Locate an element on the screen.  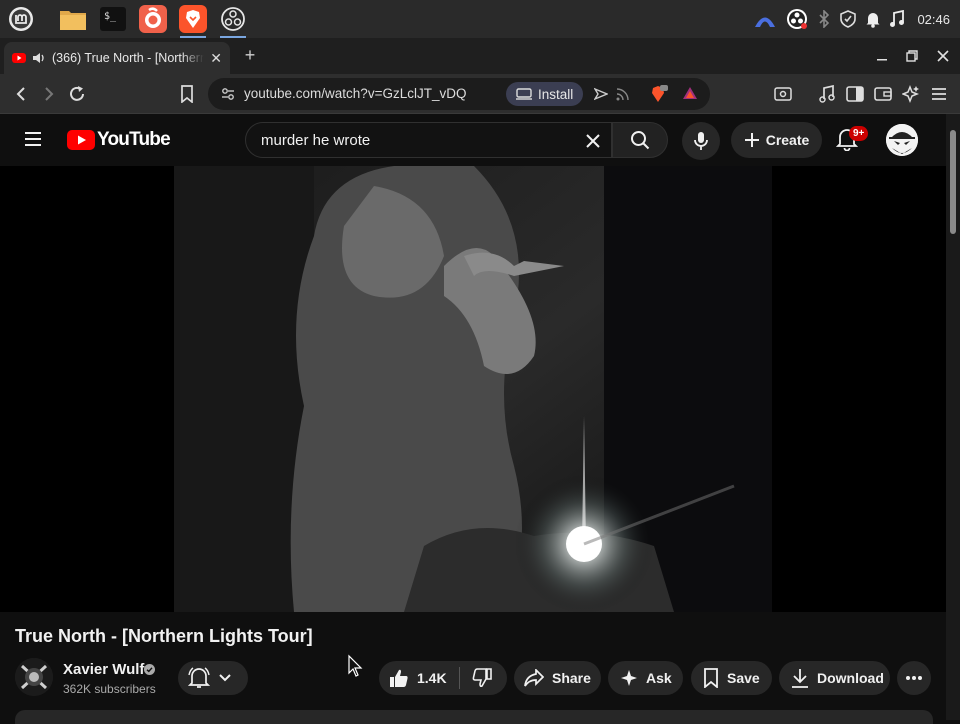
like-button: 1.4K is located at coordinates (418, 678).